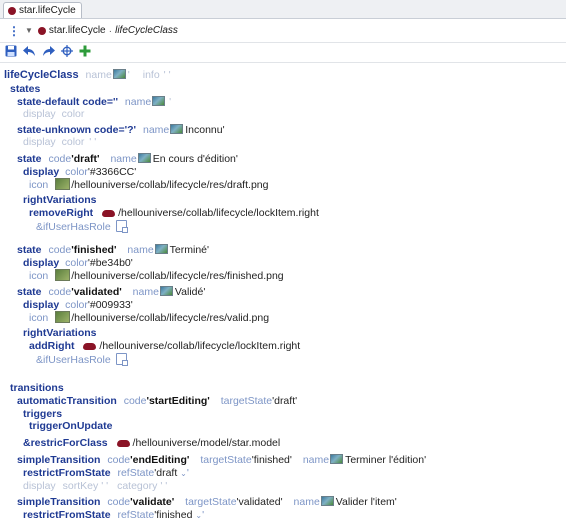 The height and width of the screenshot is (523, 566). What do you see at coordinates (59, 142) in the screenshot?
I see `state-unknown-display: display color ' '` at bounding box center [59, 142].